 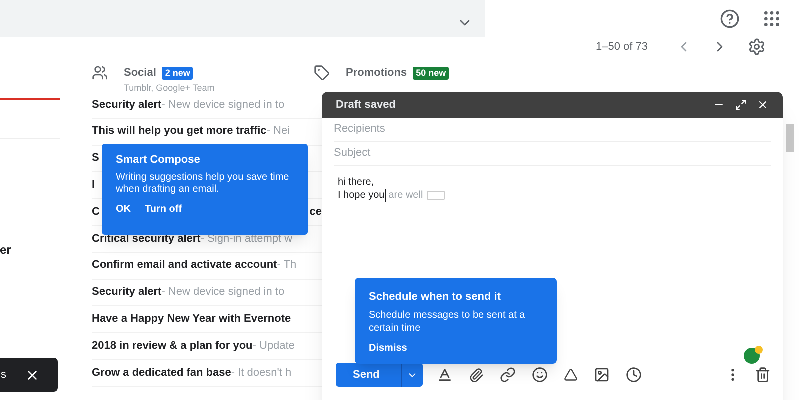 I want to click on email-snippet: ce, so click(x=316, y=212).